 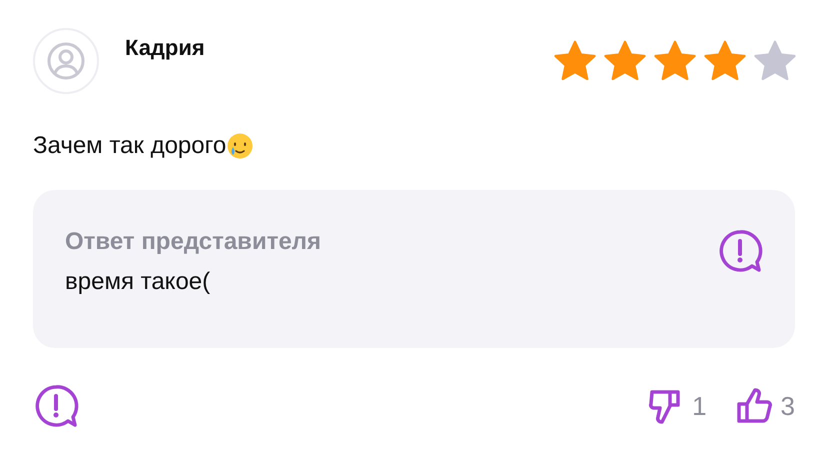 What do you see at coordinates (66, 61) in the screenshot?
I see `user-icon` at bounding box center [66, 61].